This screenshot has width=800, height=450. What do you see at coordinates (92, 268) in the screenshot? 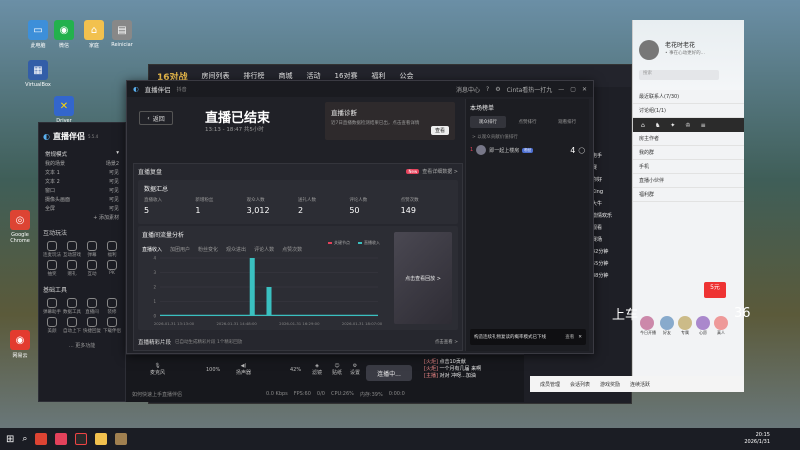
I see `interact-item: 互动` at bounding box center [92, 268].